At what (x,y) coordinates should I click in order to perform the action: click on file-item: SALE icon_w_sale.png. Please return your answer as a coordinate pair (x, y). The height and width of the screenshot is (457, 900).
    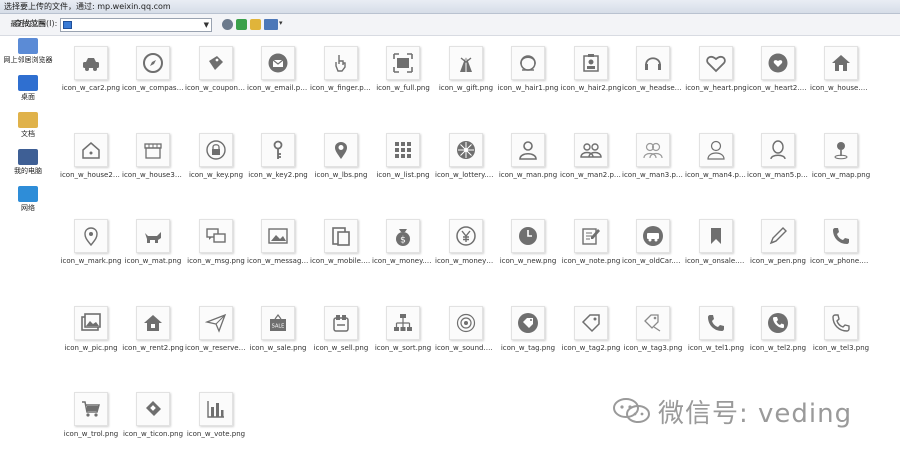
    Looking at the image, I should click on (278, 326).